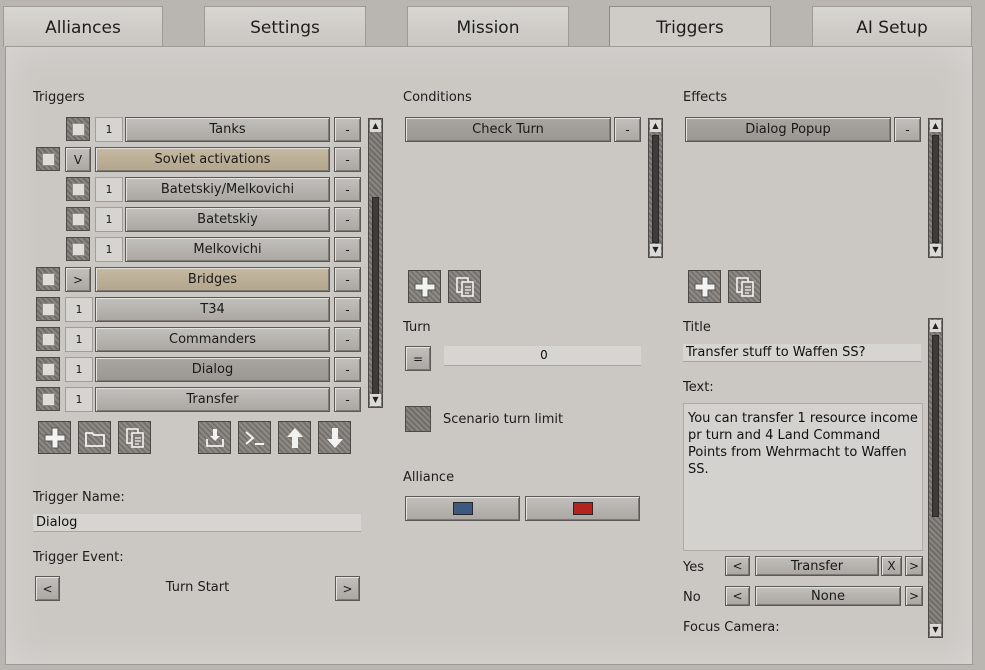 The width and height of the screenshot is (985, 670). Describe the element at coordinates (212, 339) in the screenshot. I see `trigger-item-label: Commanders` at that location.